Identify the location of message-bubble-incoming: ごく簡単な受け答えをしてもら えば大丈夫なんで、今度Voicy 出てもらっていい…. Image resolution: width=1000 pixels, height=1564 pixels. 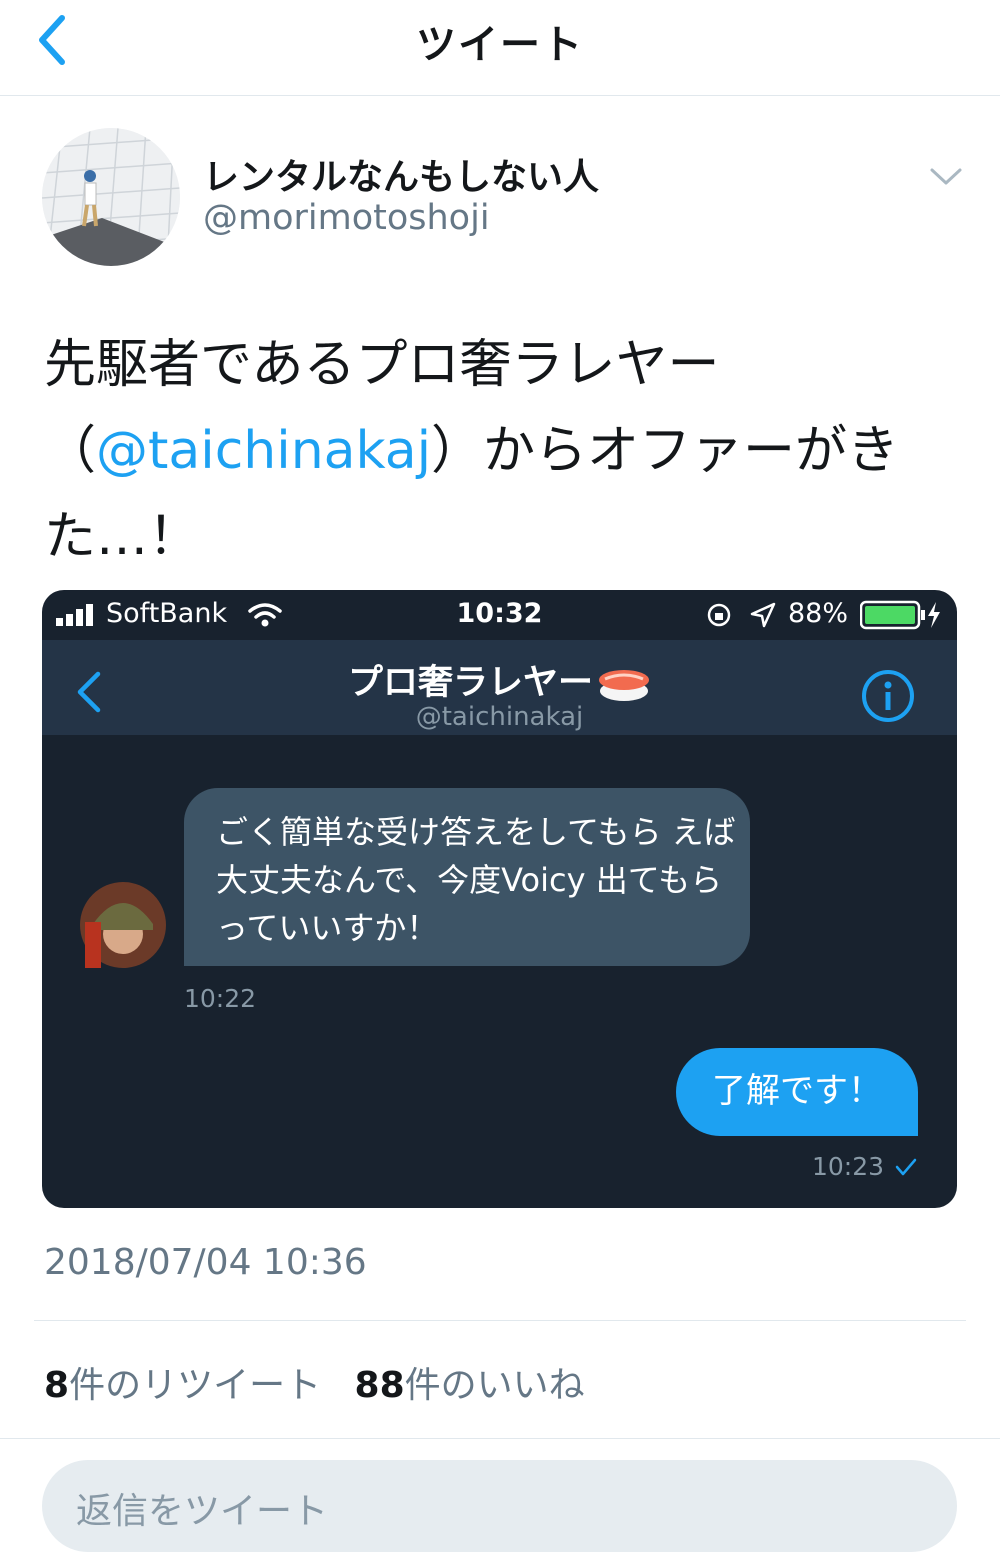
(467, 877).